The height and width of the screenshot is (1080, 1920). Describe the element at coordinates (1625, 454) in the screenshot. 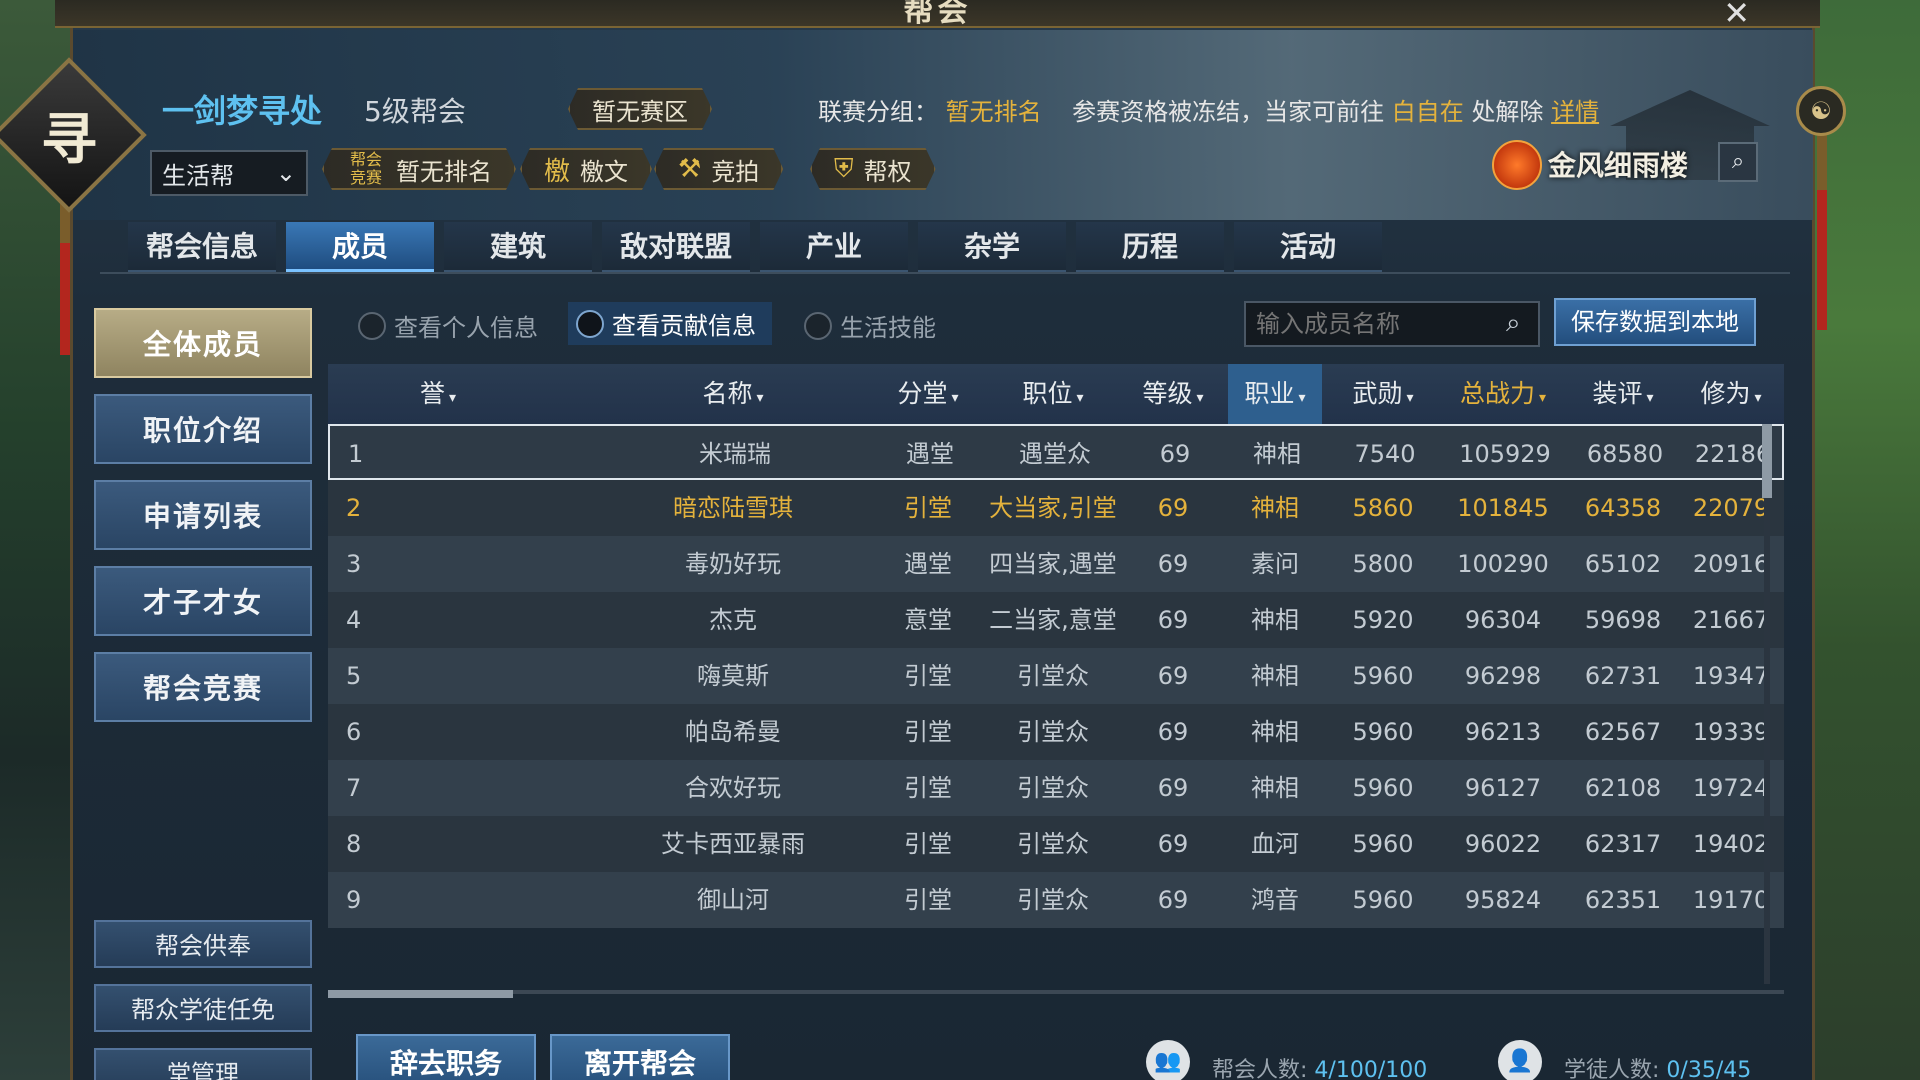

I see `member-gear: 68580` at that location.